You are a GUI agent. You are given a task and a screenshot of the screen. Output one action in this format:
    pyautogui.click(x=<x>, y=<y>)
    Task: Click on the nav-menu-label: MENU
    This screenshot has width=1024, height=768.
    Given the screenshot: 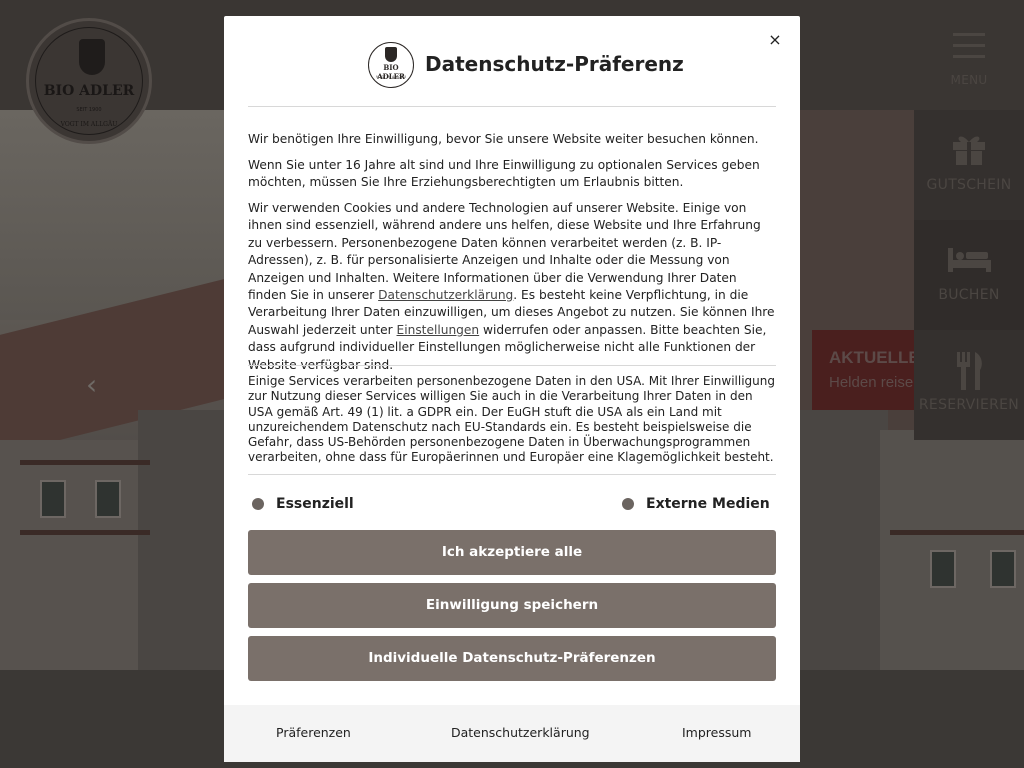 What is the action you would take?
    pyautogui.click(x=969, y=80)
    